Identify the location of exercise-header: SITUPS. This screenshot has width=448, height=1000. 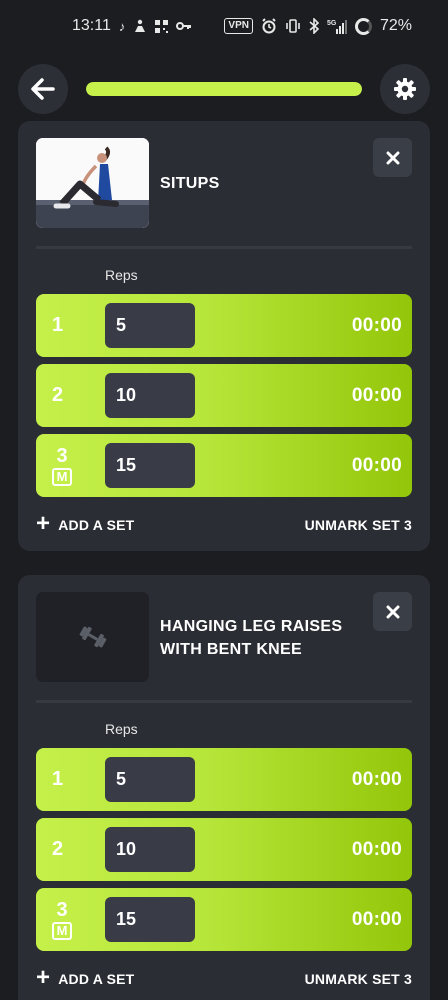
(224, 183).